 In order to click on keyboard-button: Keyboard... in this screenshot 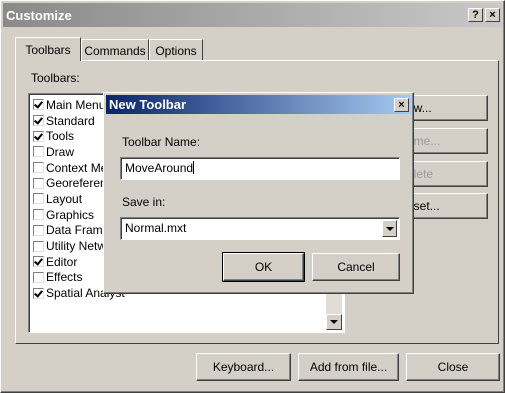, I will do `click(243, 367)`.